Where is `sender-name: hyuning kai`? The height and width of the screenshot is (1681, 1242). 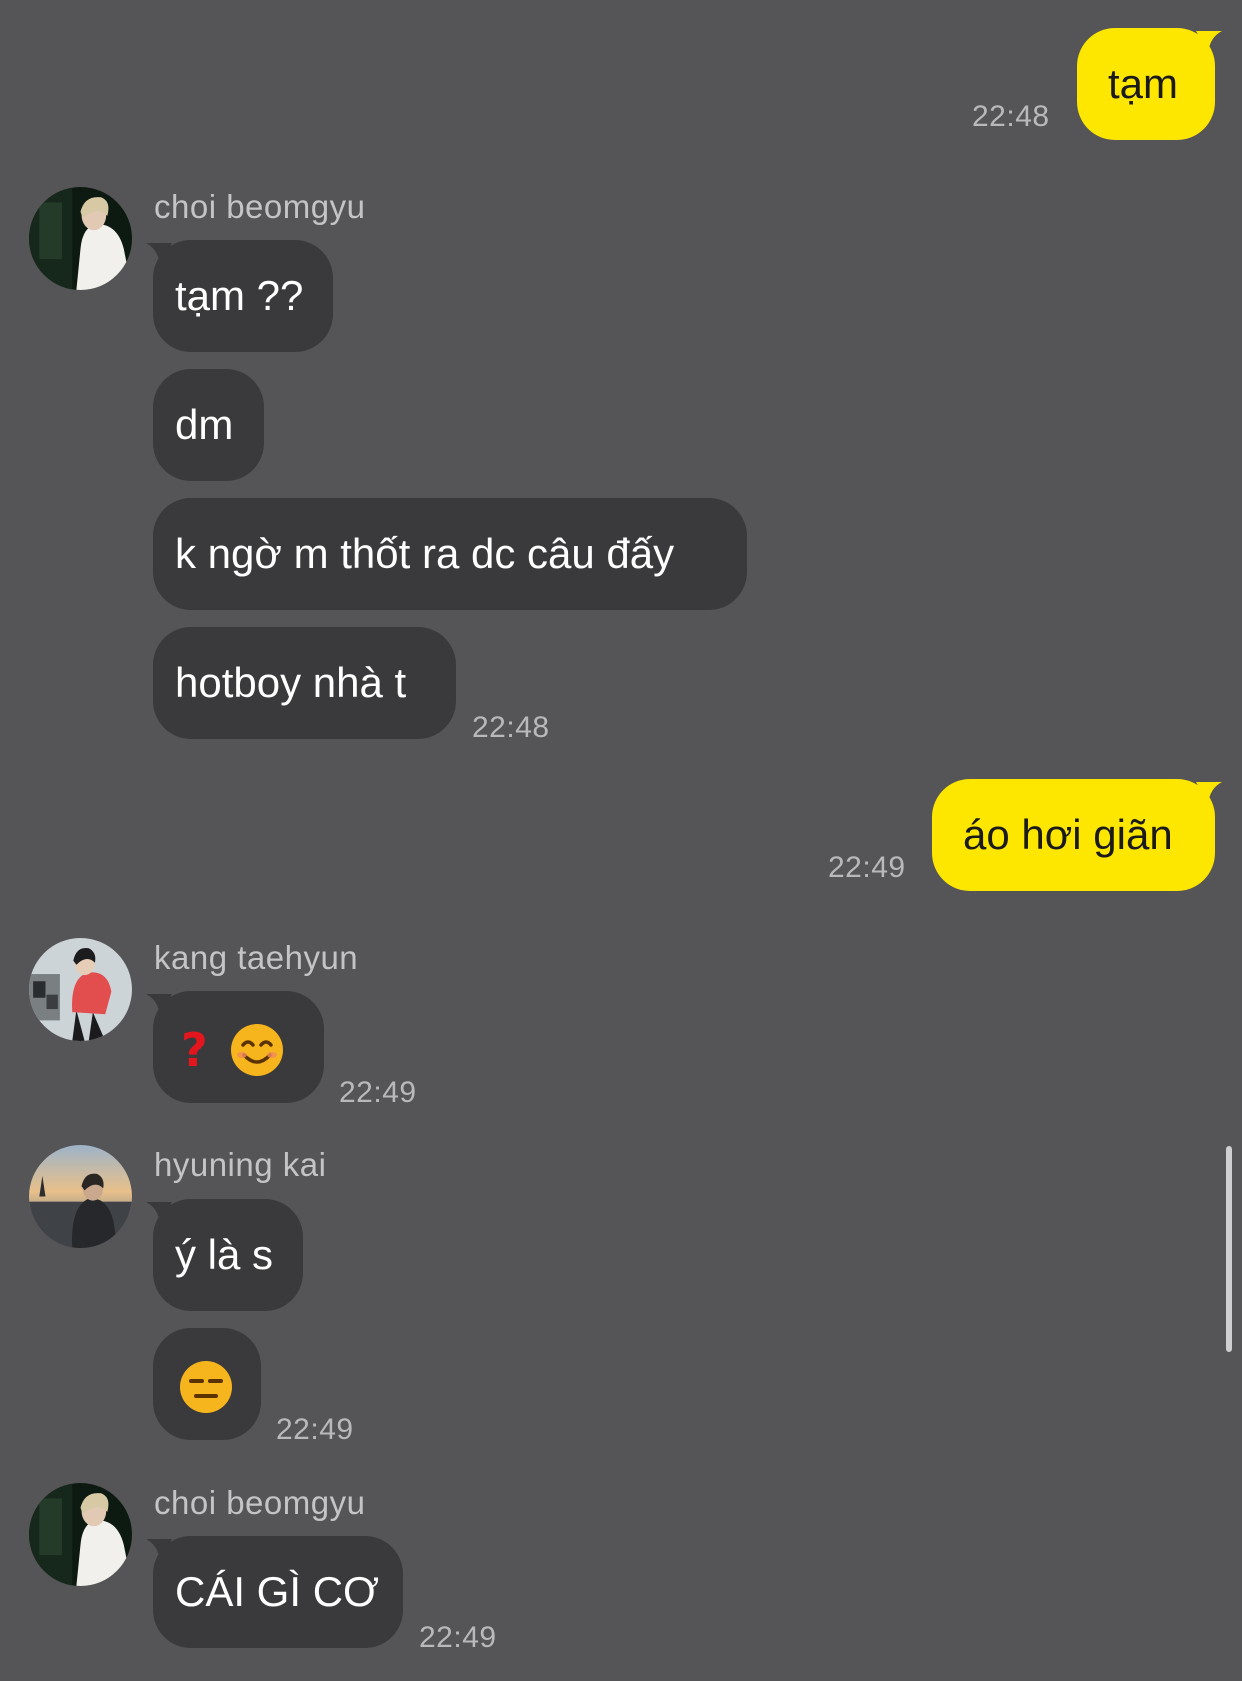
sender-name: hyuning kai is located at coordinates (240, 1164).